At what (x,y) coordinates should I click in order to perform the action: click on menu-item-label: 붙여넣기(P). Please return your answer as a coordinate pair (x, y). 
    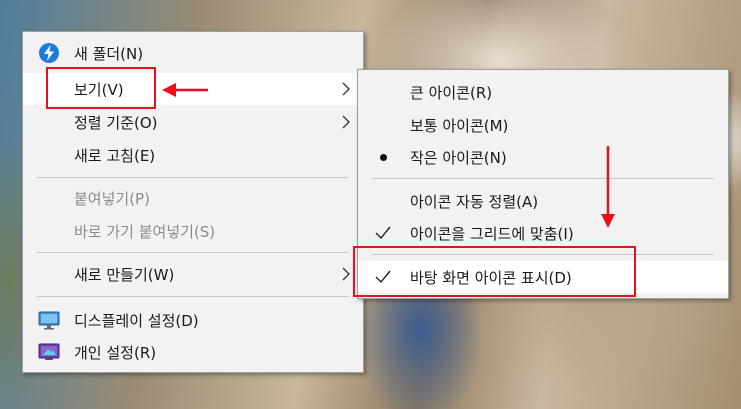
    Looking at the image, I should click on (112, 198).